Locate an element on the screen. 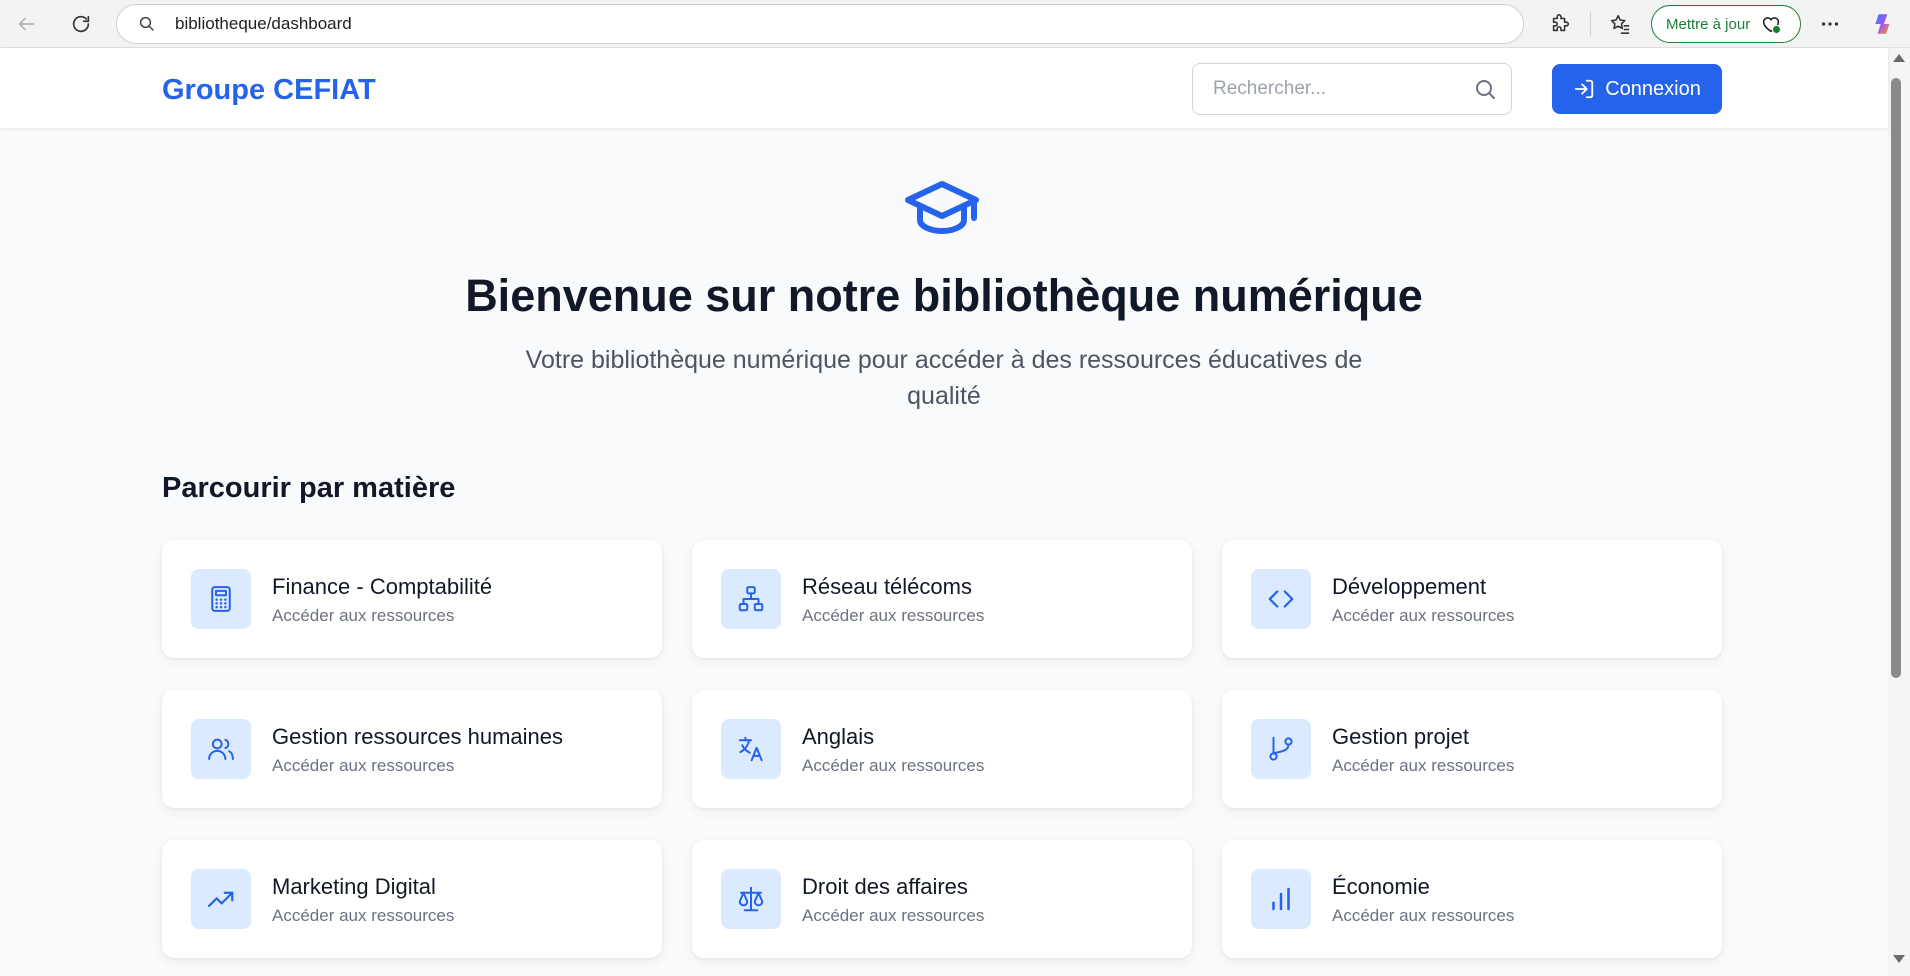 This screenshot has height=976, width=1910. subject-card-developpement: Développement Accéder aux ressources is located at coordinates (1472, 599).